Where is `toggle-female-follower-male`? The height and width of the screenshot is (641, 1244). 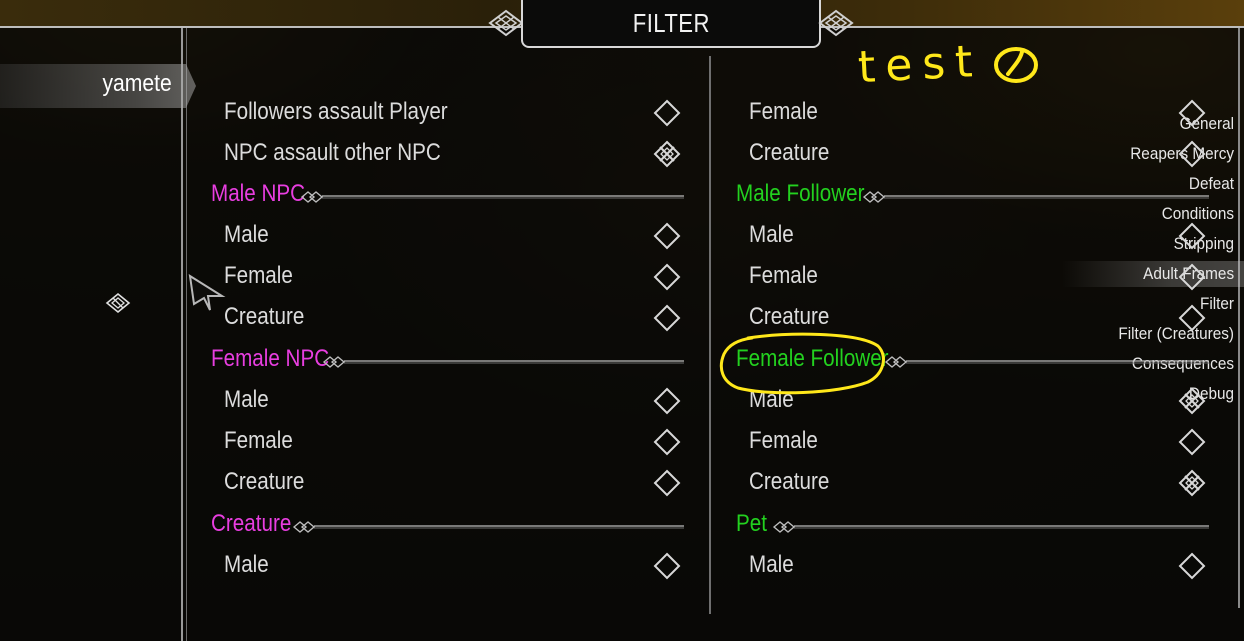 toggle-female-follower-male is located at coordinates (1192, 401).